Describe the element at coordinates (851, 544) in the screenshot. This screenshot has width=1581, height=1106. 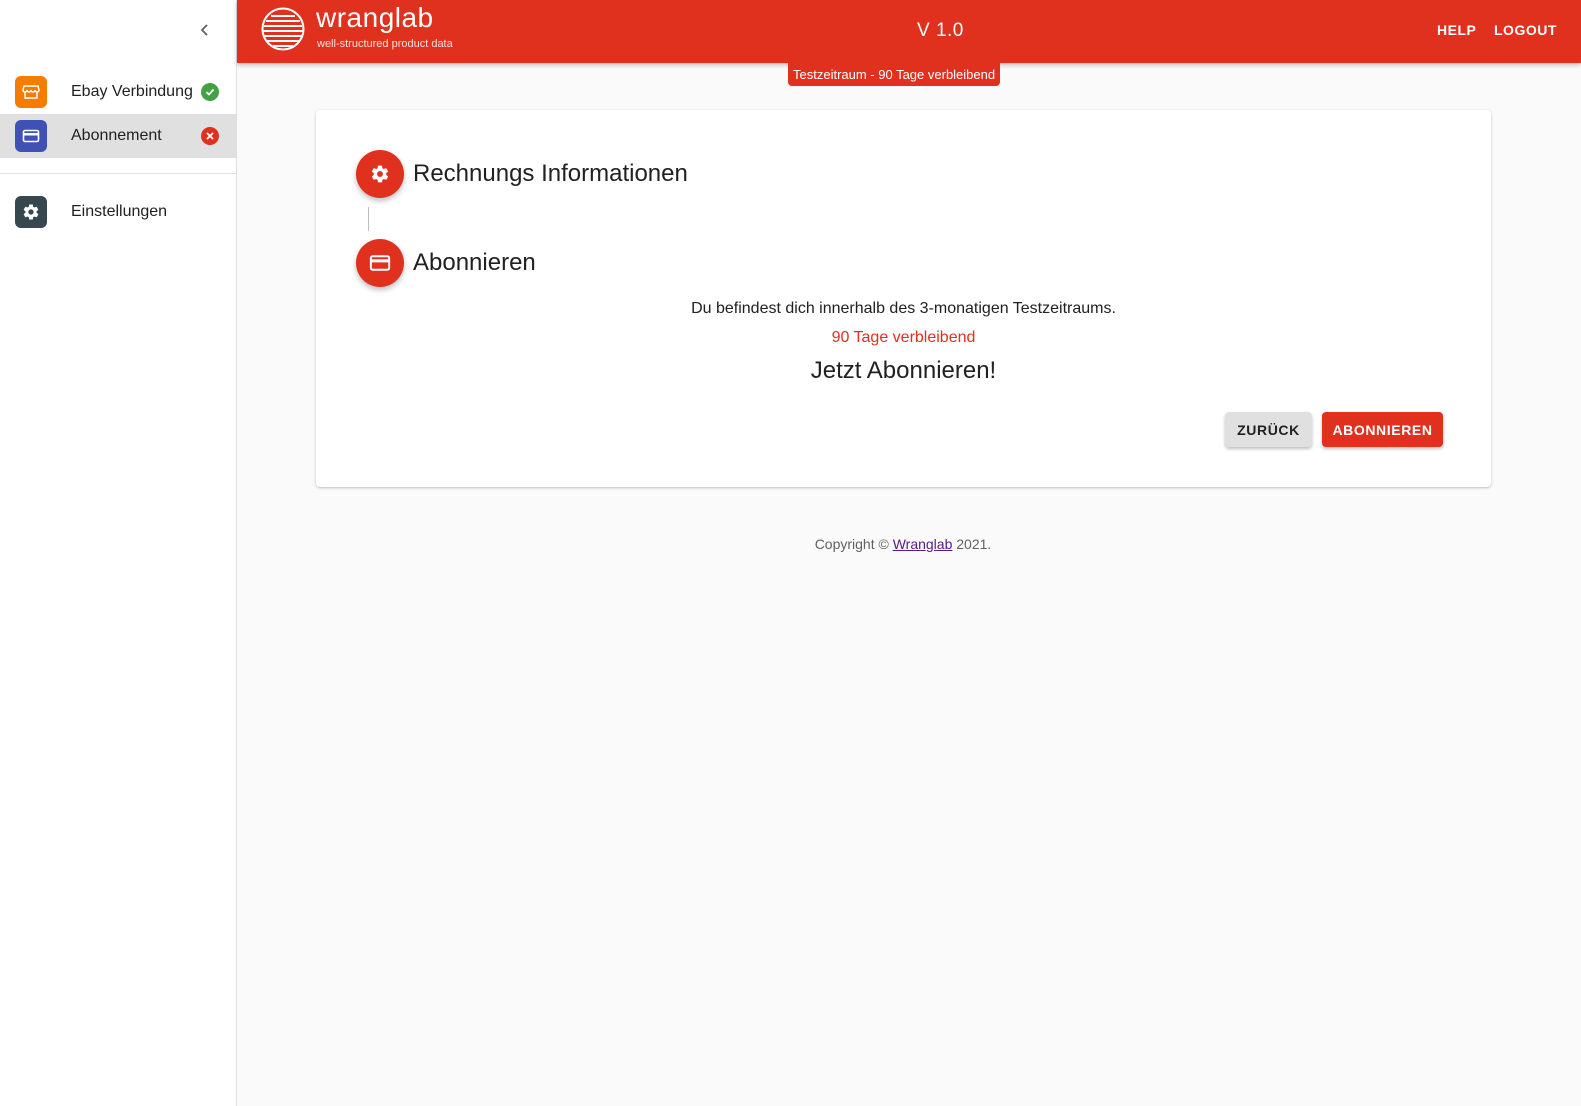
I see `copyright-prefix: Copyright ©` at that location.